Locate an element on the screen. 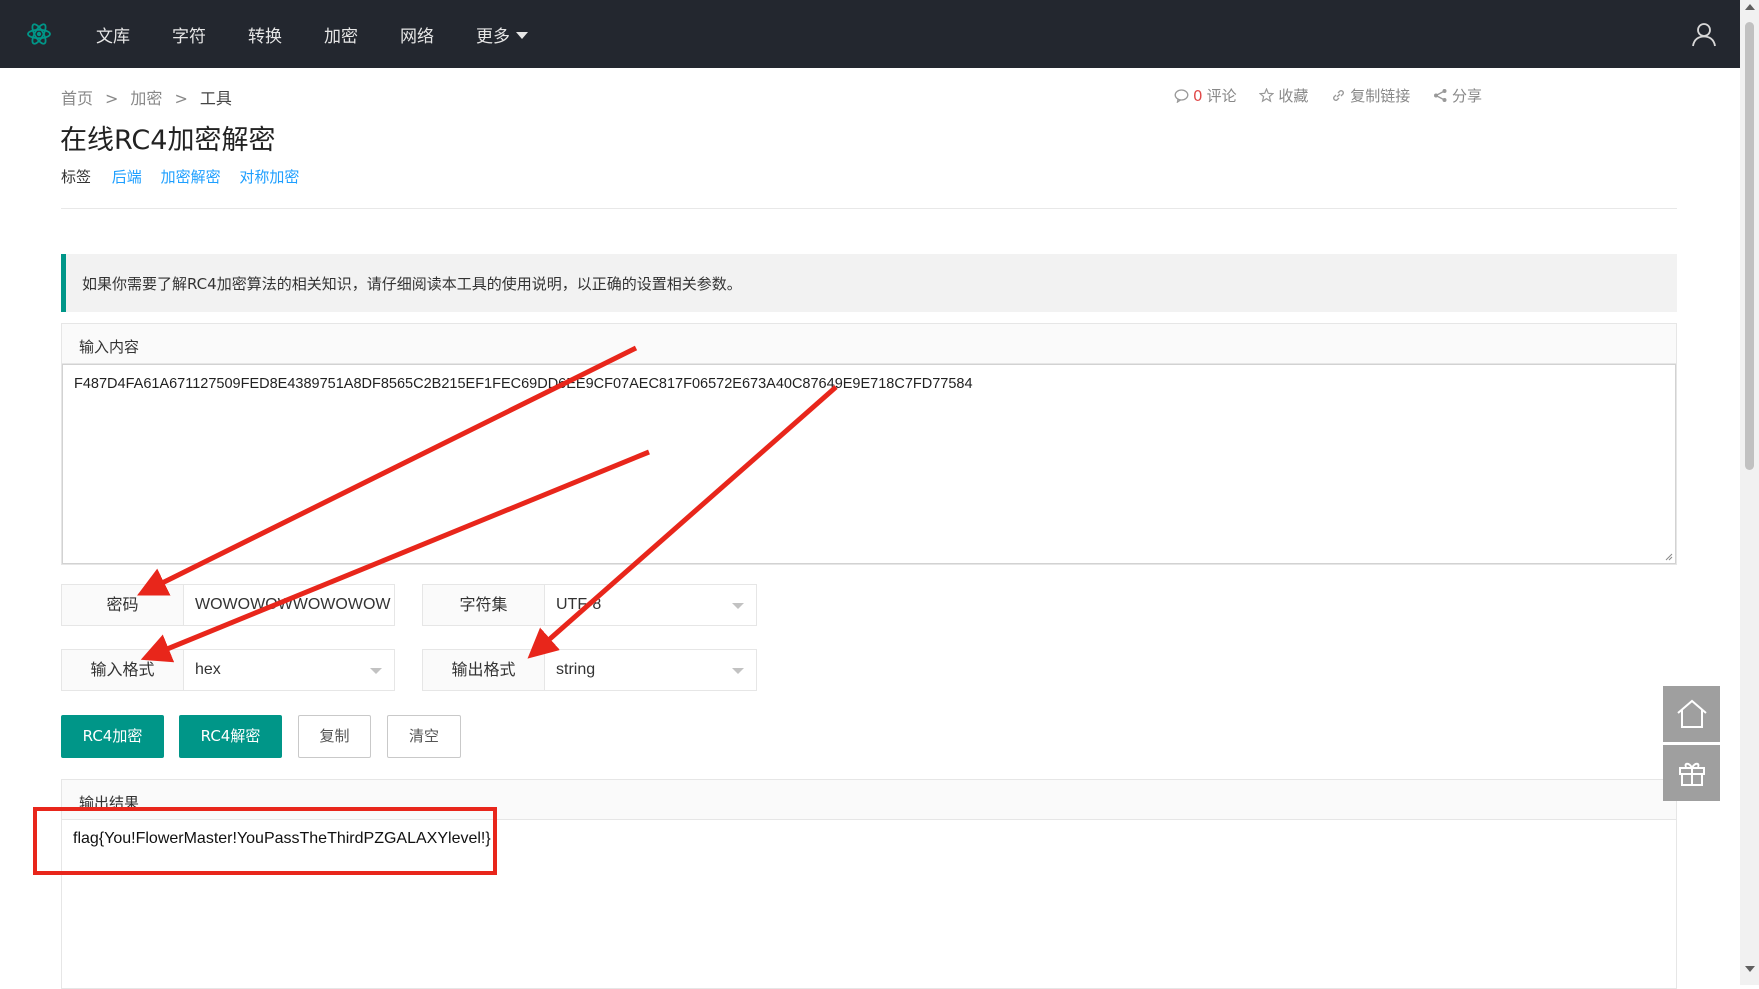  page-actions: 0 评论 收藏 复制链接 分享 is located at coordinates (1319, 96).